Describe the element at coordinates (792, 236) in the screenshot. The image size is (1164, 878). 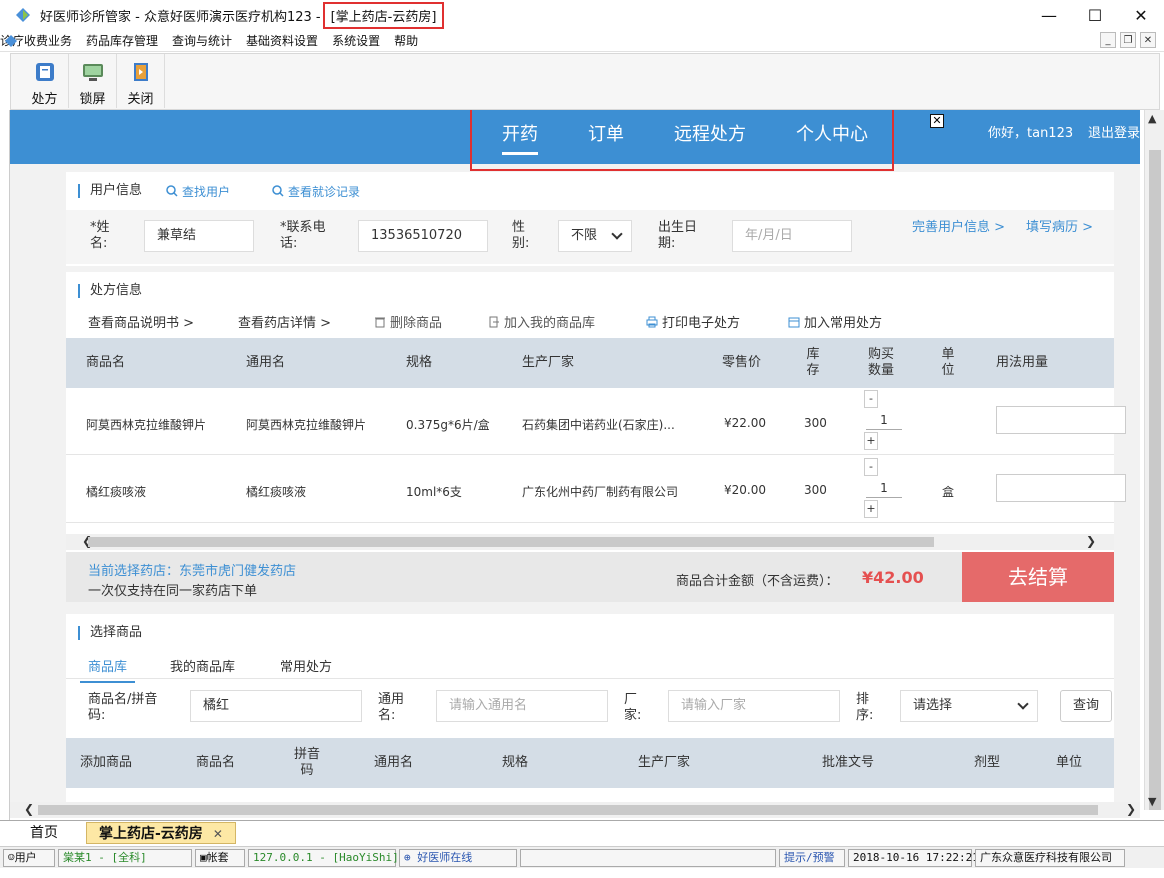
I see `birth-date-input: 年/月/日` at that location.